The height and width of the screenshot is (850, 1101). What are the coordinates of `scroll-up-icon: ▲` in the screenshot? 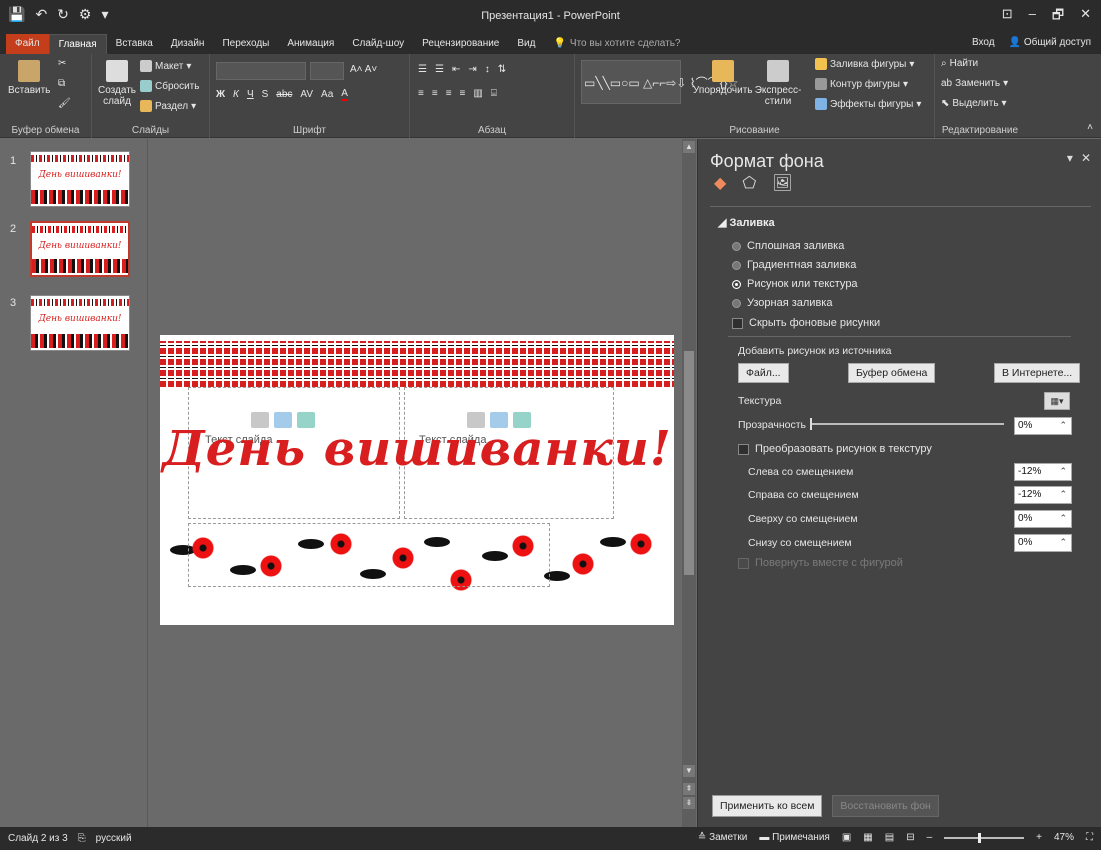 It's located at (689, 147).